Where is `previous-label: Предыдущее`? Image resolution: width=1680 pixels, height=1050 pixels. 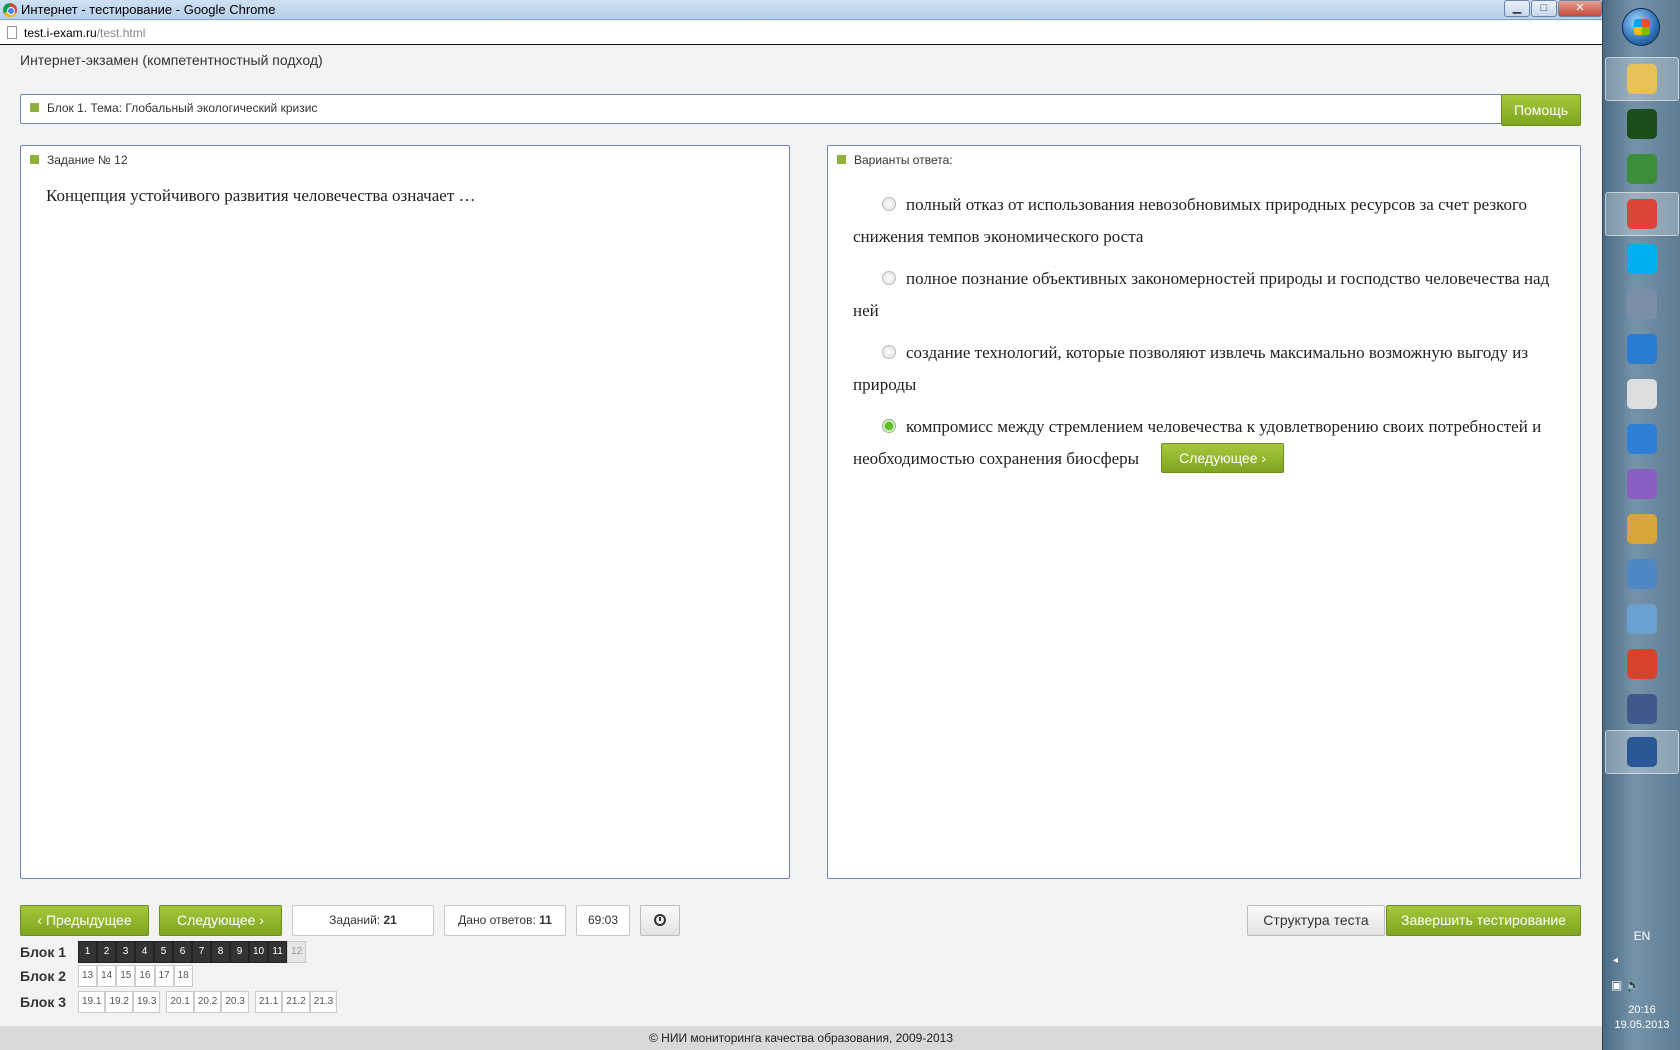 previous-label: Предыдущее is located at coordinates (88, 920).